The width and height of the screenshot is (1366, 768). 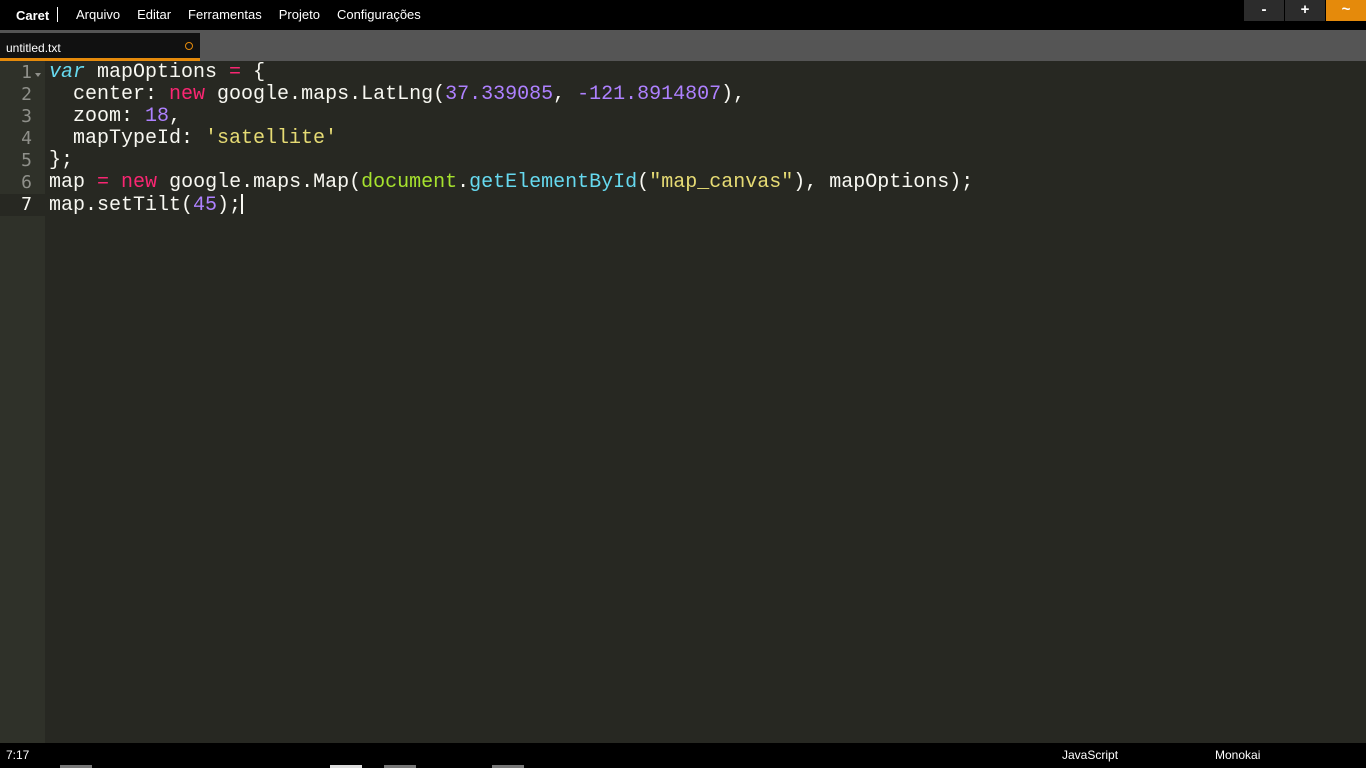 What do you see at coordinates (26, 160) in the screenshot?
I see `line-number: 5` at bounding box center [26, 160].